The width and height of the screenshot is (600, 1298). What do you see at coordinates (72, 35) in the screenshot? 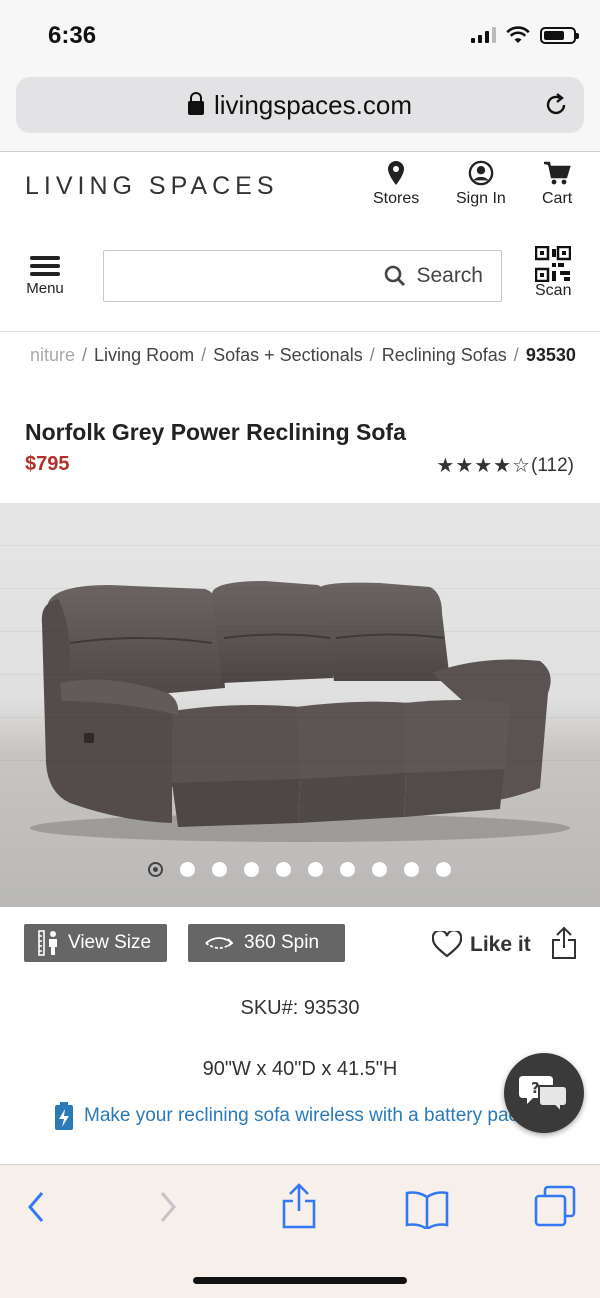
I see `status-time: 6:36` at bounding box center [72, 35].